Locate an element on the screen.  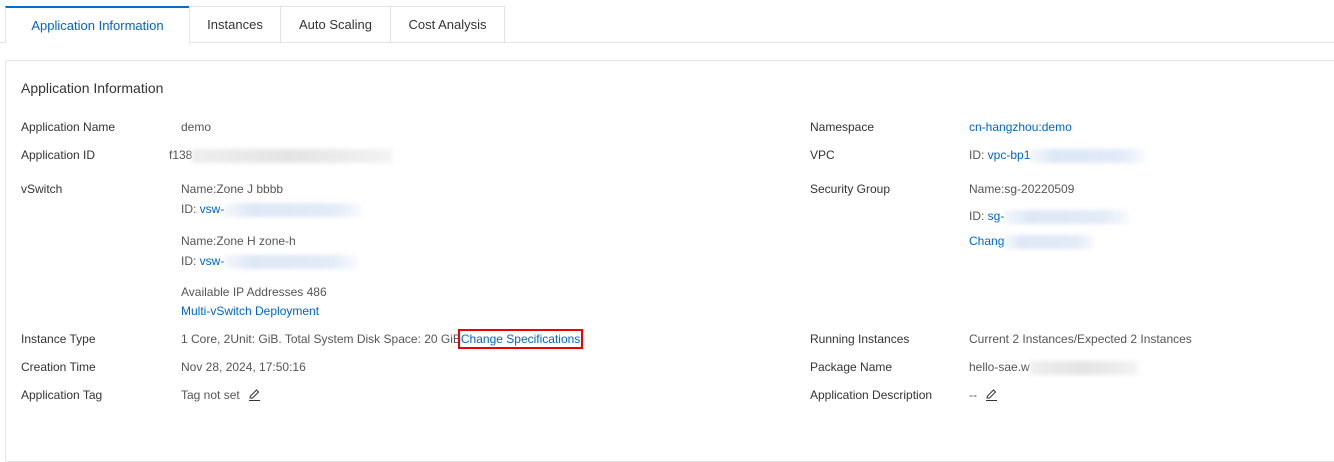
app-name-value: demo is located at coordinates (196, 127).